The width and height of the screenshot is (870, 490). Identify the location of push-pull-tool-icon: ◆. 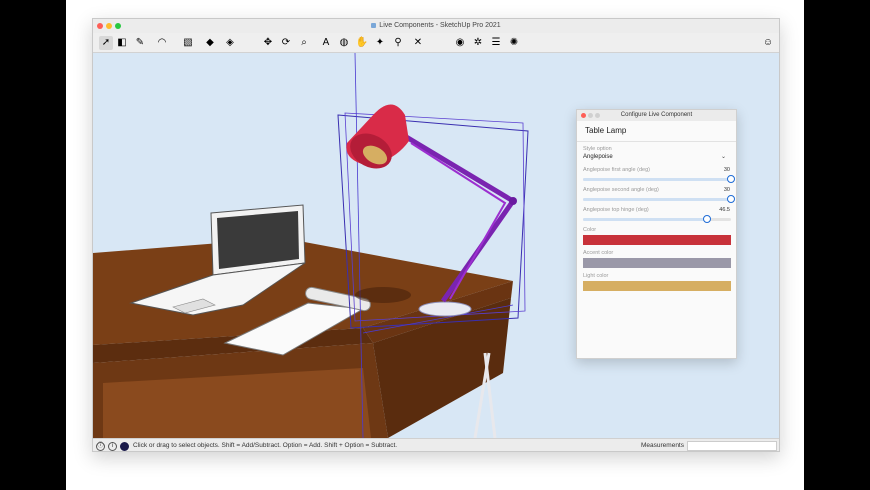
(210, 43).